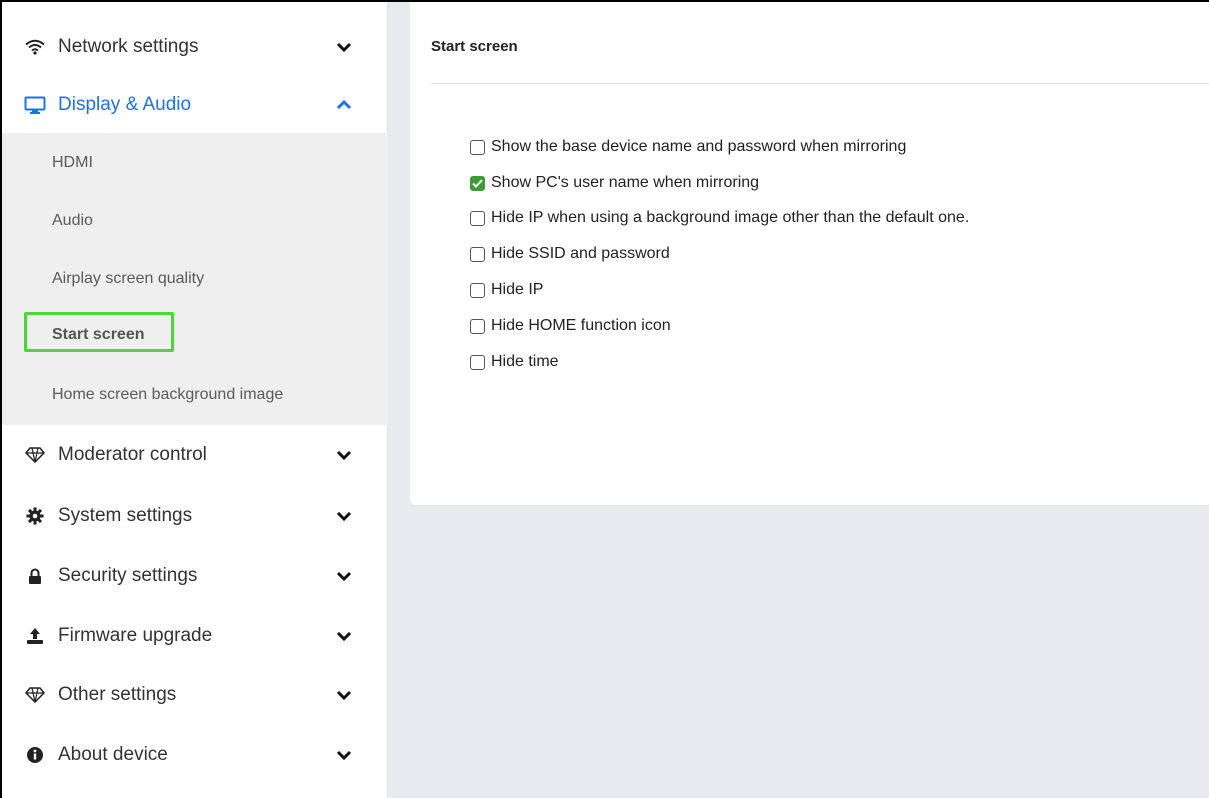 The width and height of the screenshot is (1209, 798). Describe the element at coordinates (195, 755) in the screenshot. I see `sidebar-item-about-device: About device` at that location.